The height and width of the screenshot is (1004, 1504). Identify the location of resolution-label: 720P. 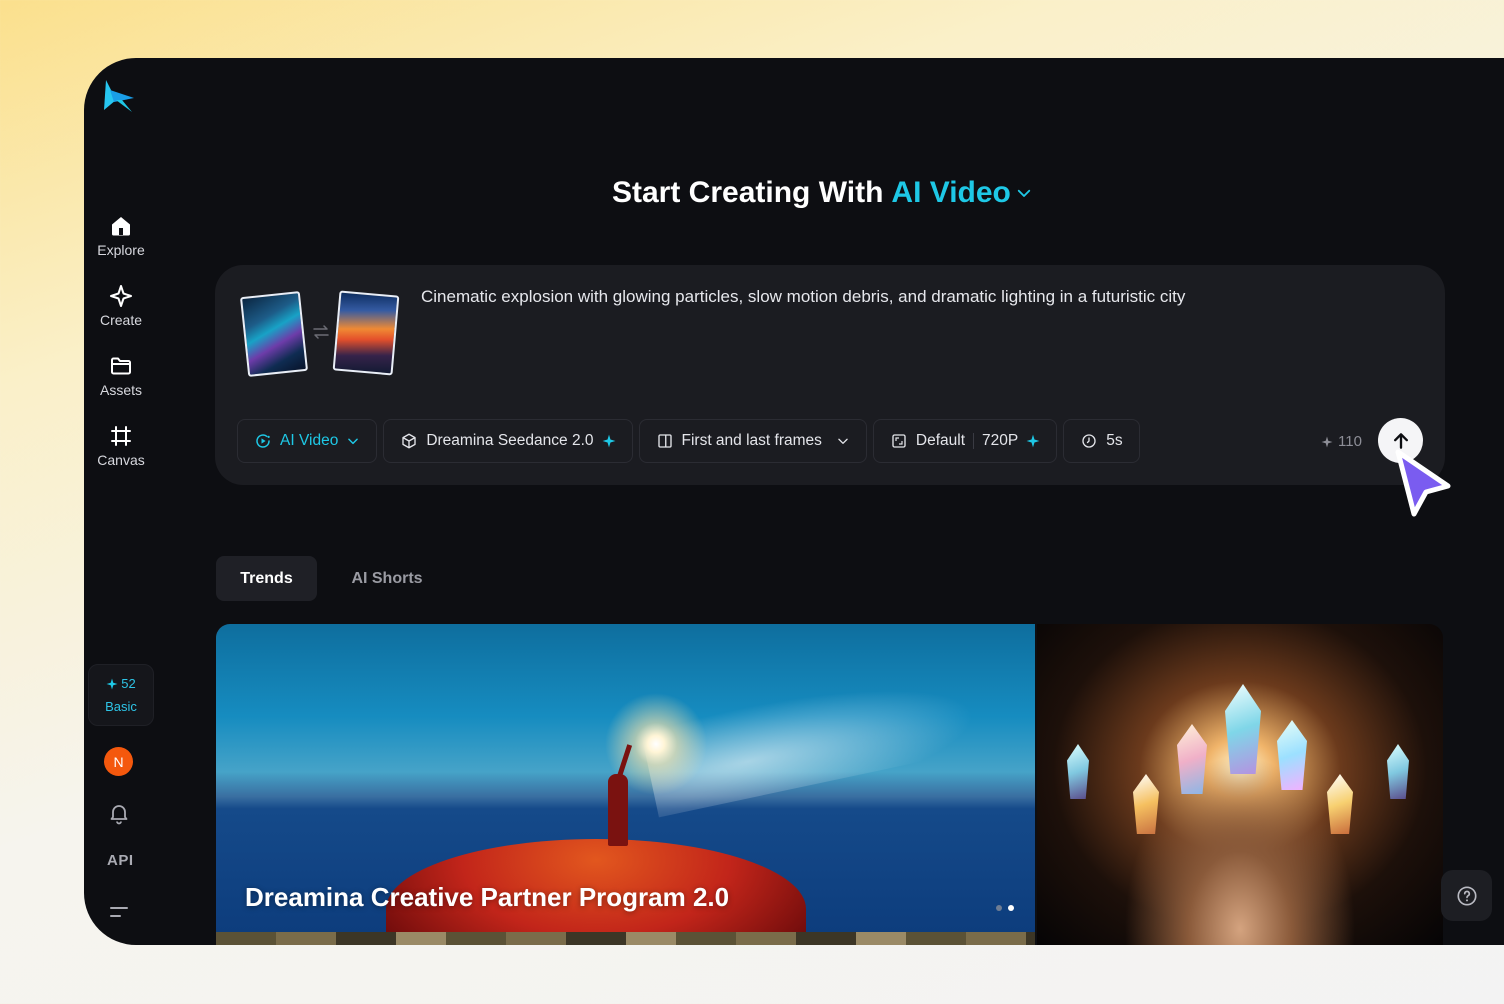
(1000, 440).